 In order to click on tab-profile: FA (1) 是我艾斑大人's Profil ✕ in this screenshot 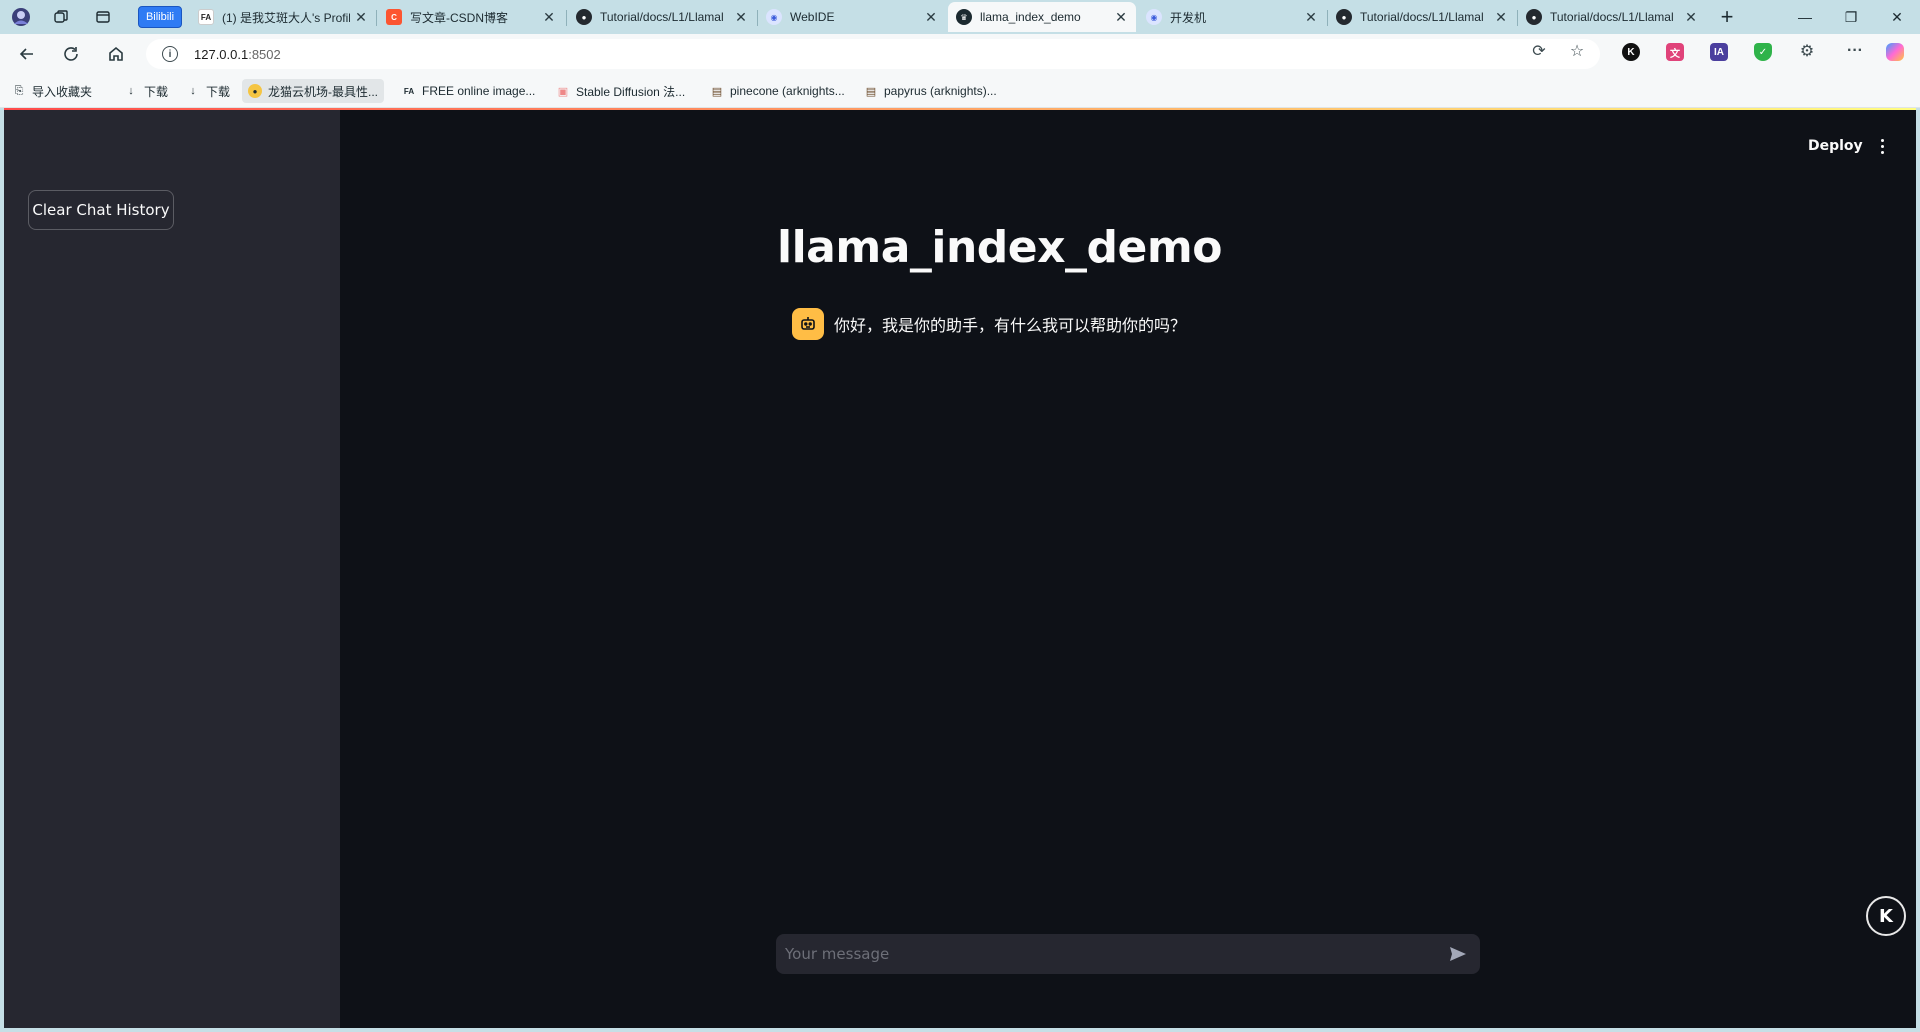, I will do `click(283, 17)`.